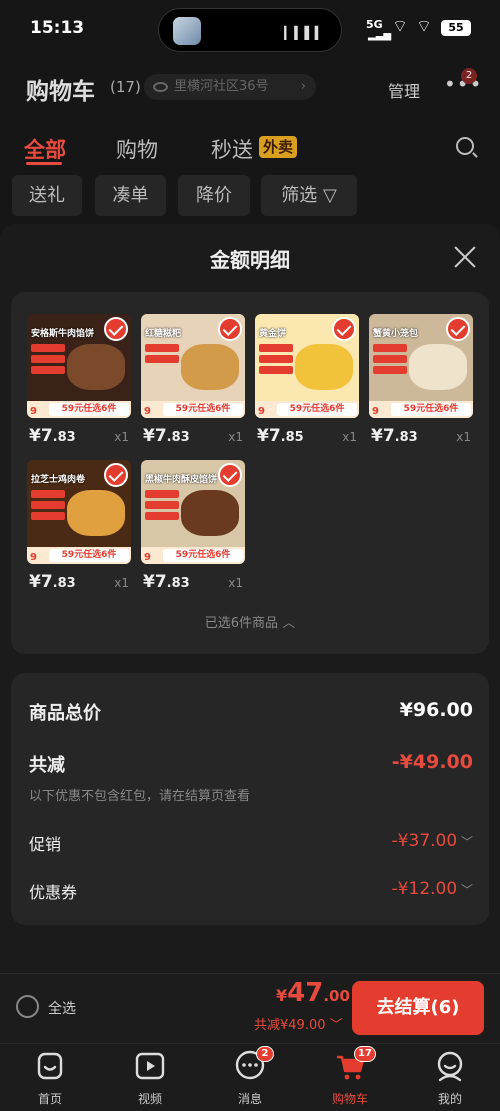  I want to click on nav-cart: 17 购物车, so click(350, 1077).